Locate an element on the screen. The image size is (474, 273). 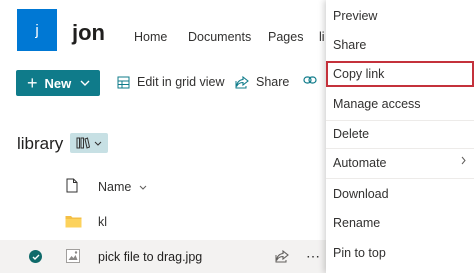
share-command-button: Share is located at coordinates (262, 82).